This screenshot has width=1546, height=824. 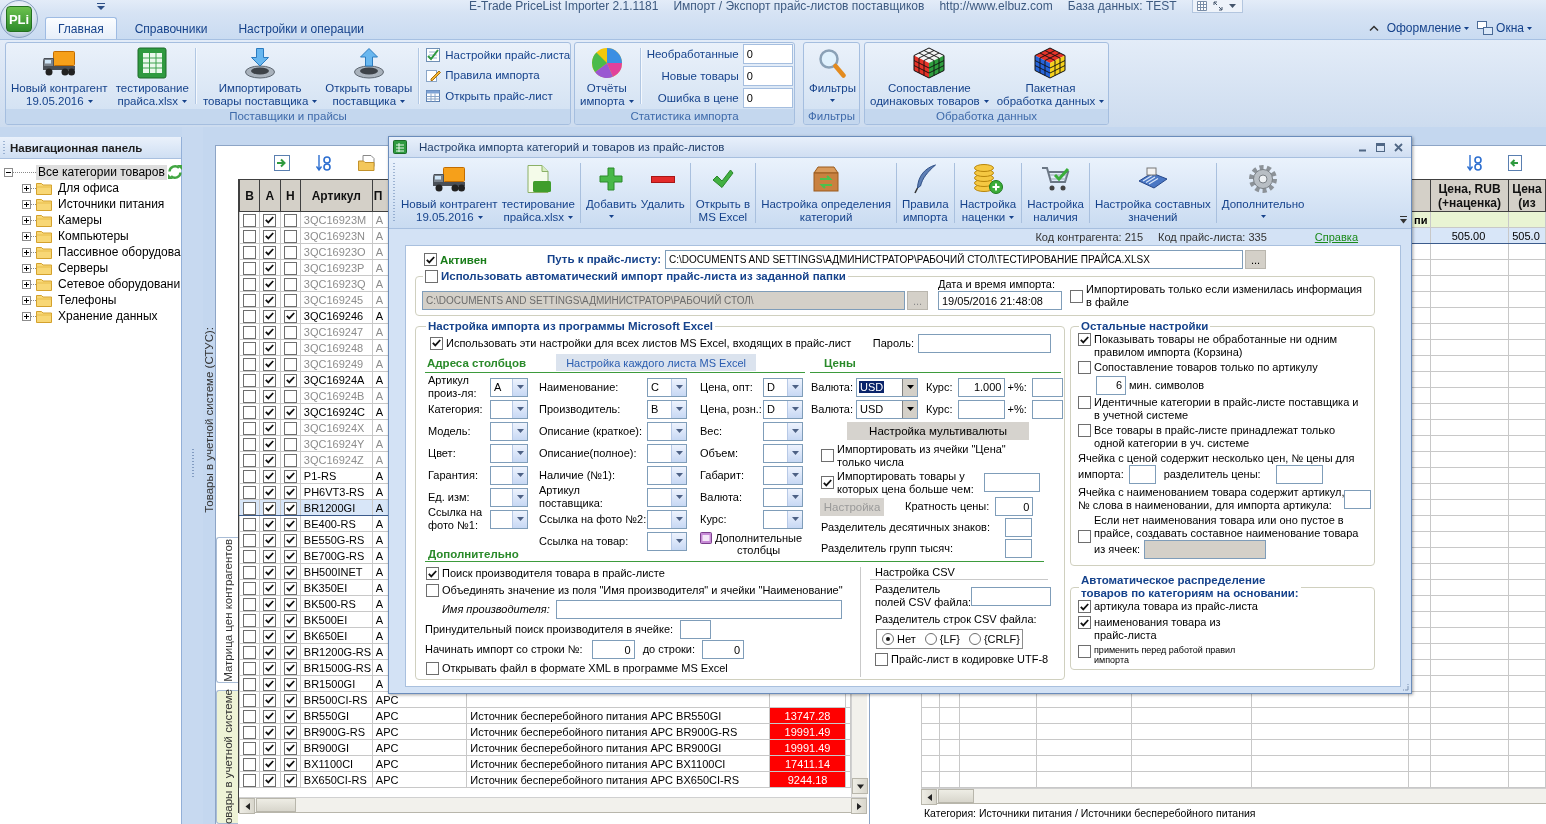 What do you see at coordinates (88, 188) in the screenshot?
I see `tree-item: Для офиса` at bounding box center [88, 188].